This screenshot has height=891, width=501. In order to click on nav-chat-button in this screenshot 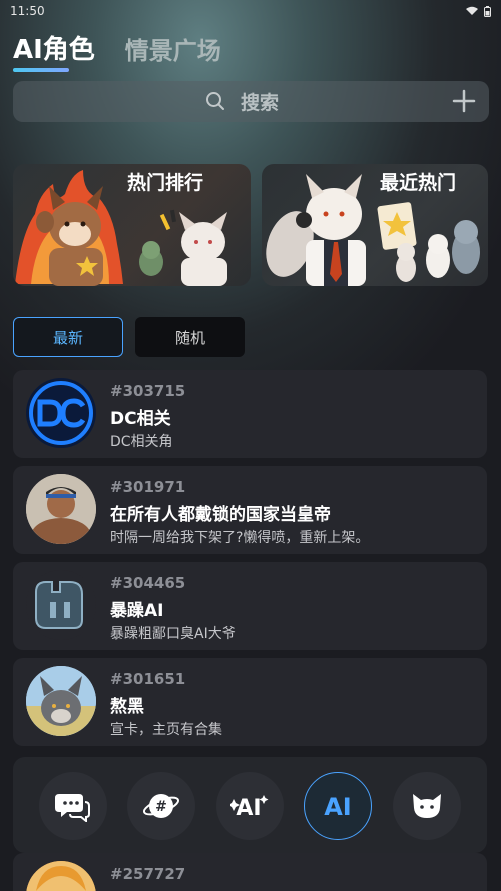, I will do `click(73, 806)`.